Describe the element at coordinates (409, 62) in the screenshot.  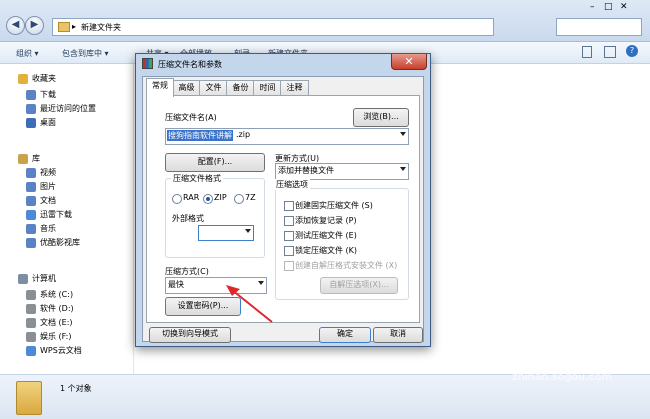
I see `dialog-close-button: ✕` at that location.